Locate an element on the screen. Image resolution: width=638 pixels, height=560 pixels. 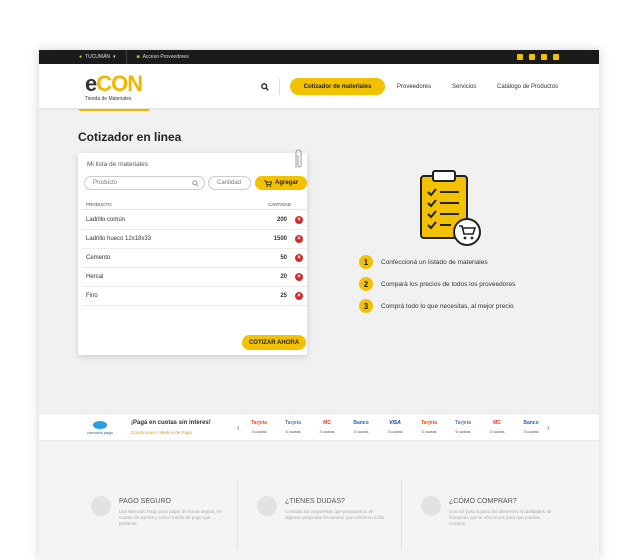
footer-title: ¿TIENES DUDAS? is located at coordinates (315, 501).